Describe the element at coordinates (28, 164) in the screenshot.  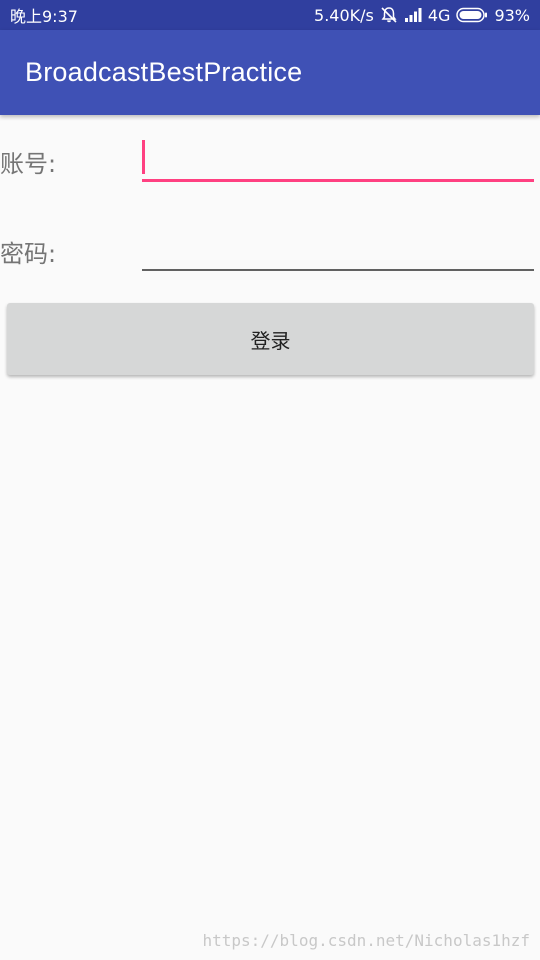
I see `account-label: 账号:` at that location.